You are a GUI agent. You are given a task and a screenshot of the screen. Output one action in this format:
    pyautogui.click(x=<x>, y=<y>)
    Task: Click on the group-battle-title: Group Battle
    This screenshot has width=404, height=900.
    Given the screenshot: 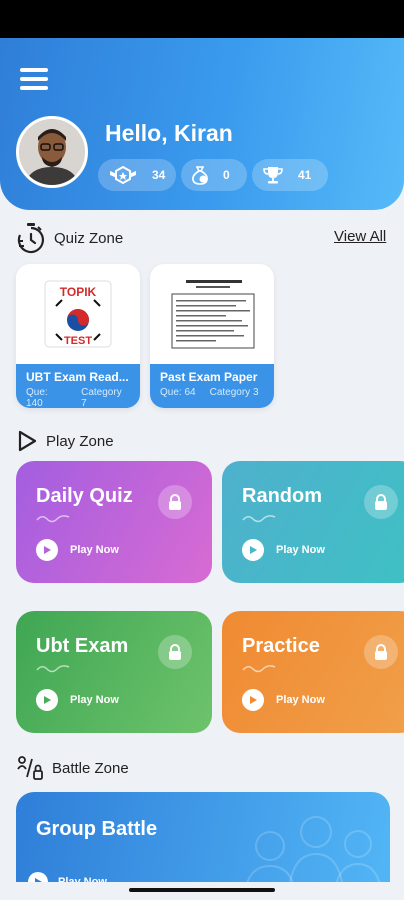 What is the action you would take?
    pyautogui.click(x=97, y=829)
    